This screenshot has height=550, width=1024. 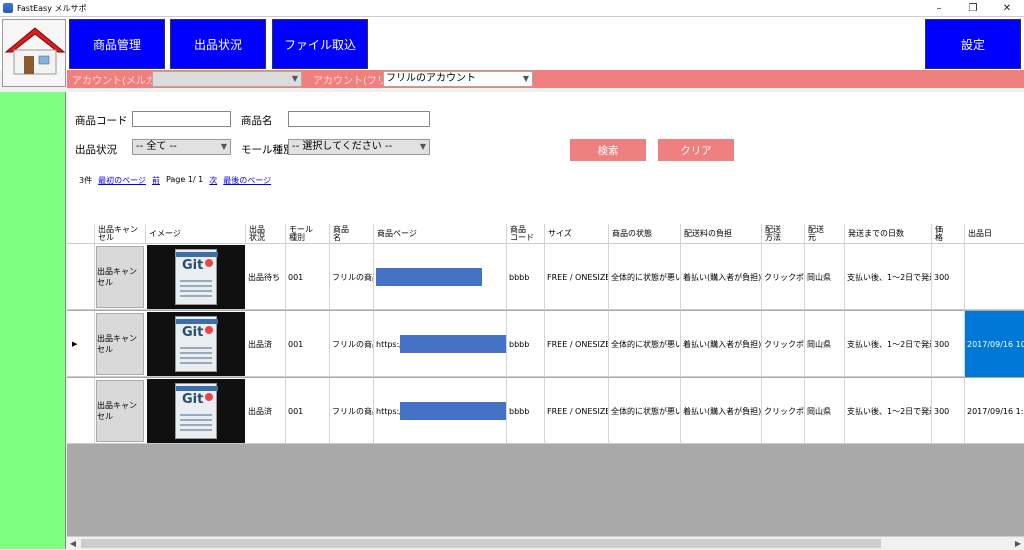 What do you see at coordinates (227, 79) in the screenshot?
I see `mercari-account-select: ▼` at bounding box center [227, 79].